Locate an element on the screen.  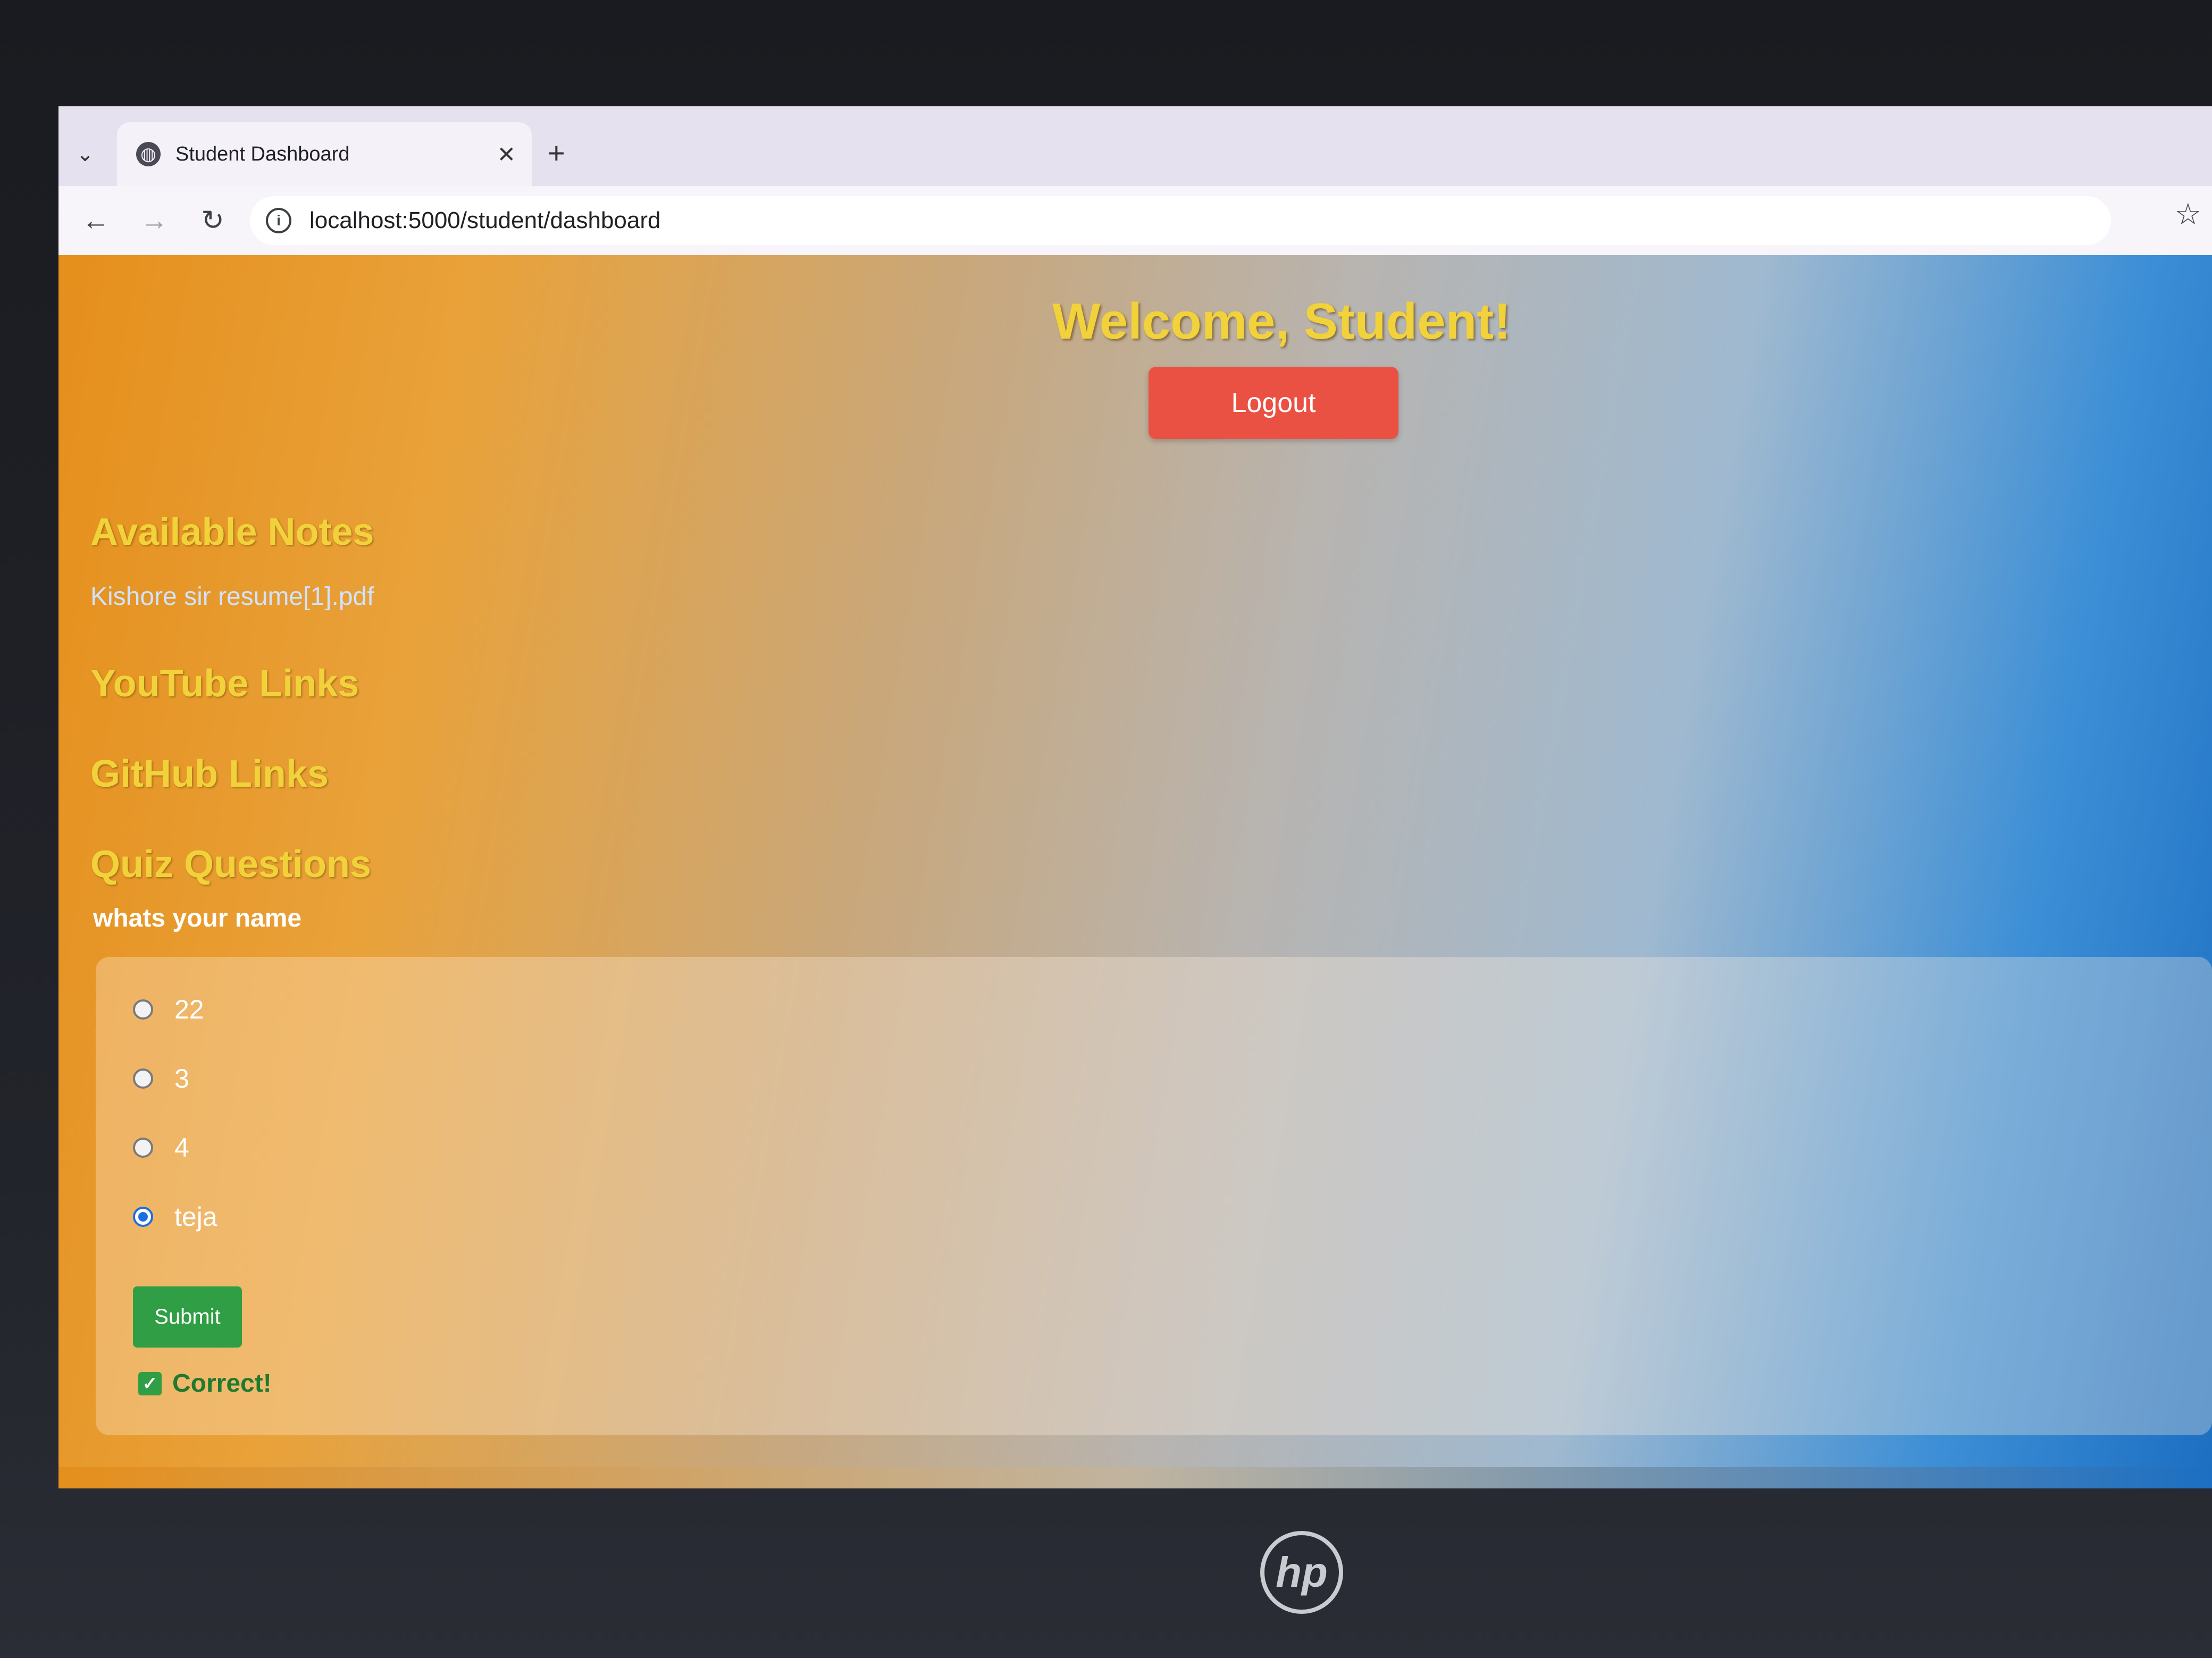
quiz-option: 4 is located at coordinates (161, 1148).